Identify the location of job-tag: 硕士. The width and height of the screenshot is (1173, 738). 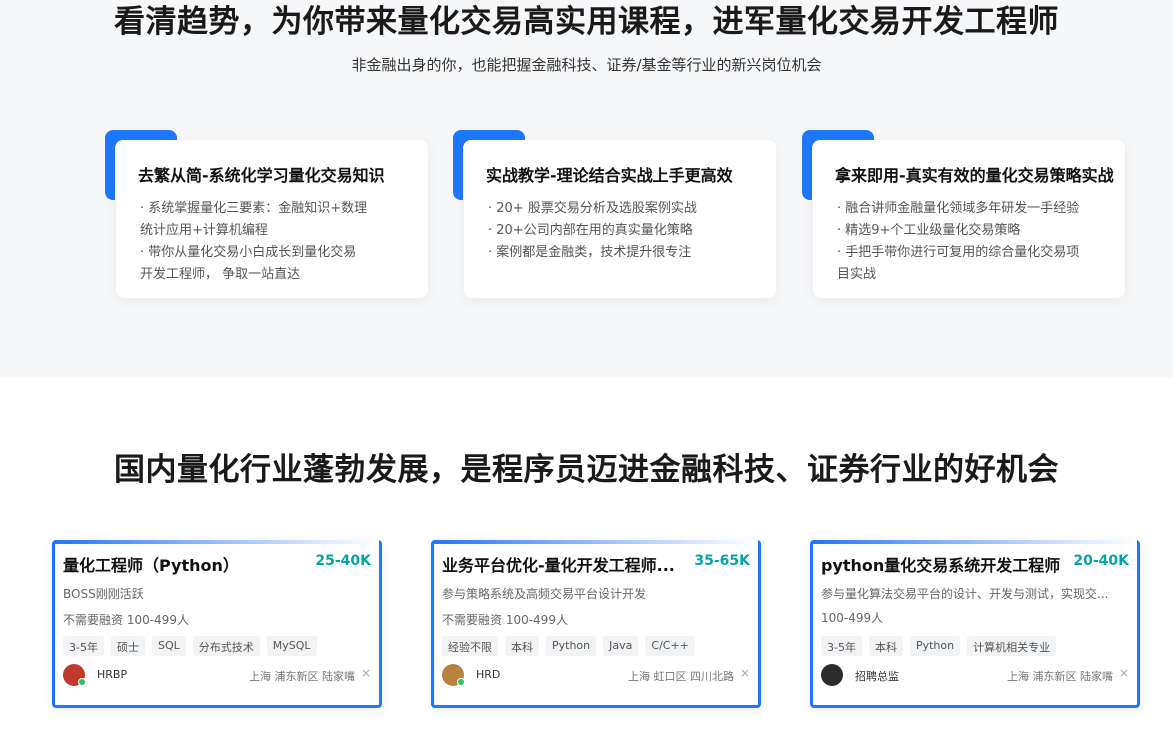
(127, 646).